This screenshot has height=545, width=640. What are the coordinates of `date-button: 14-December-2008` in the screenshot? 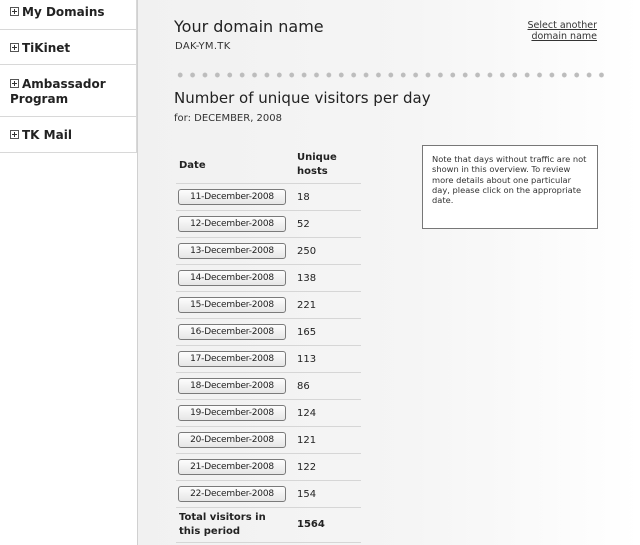 It's located at (232, 278).